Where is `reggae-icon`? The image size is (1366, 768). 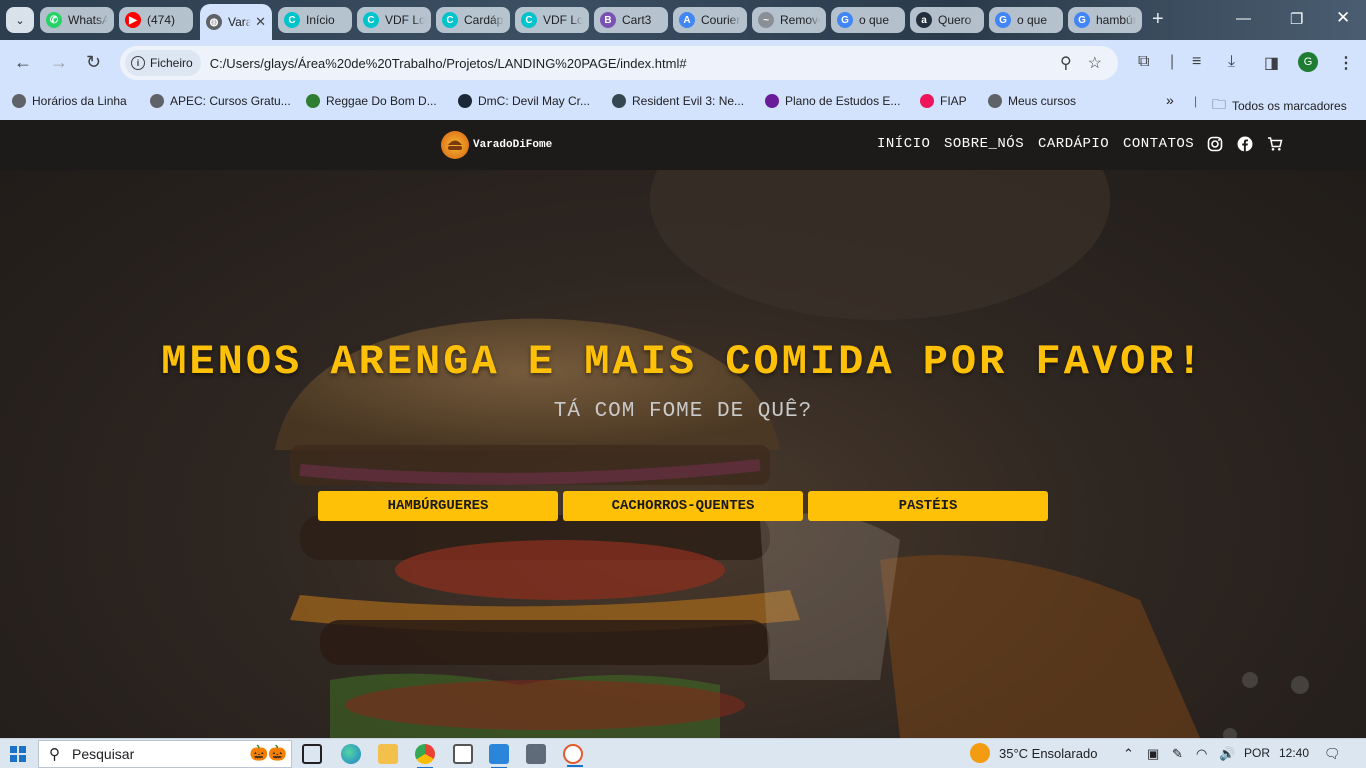
reggae-icon is located at coordinates (313, 101).